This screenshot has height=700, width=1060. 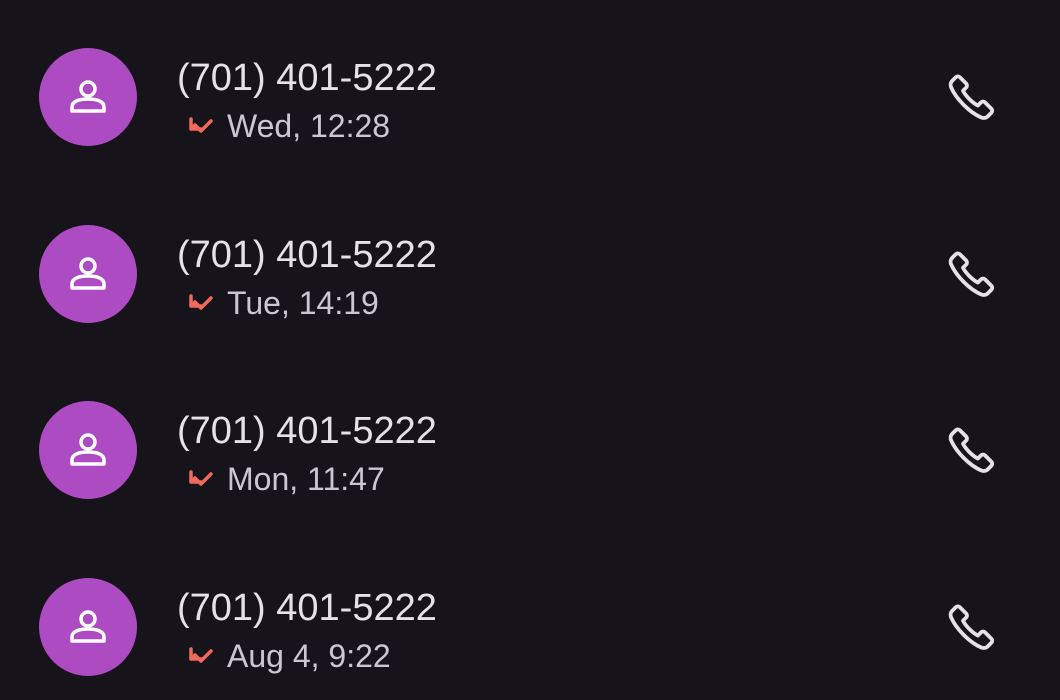 What do you see at coordinates (306, 479) in the screenshot?
I see `call-time: Mon, 11:47` at bounding box center [306, 479].